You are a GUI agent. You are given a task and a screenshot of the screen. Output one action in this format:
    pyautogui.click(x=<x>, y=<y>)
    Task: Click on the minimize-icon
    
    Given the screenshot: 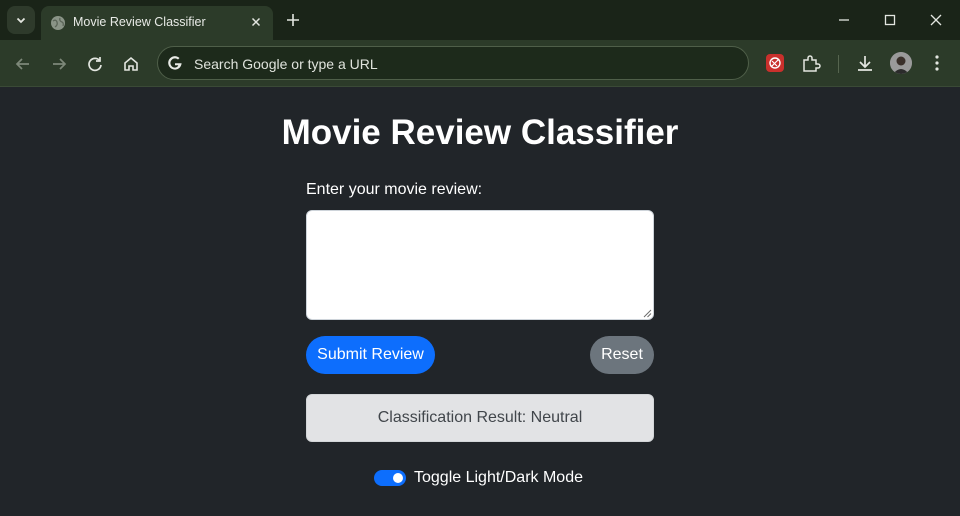 What is the action you would take?
    pyautogui.click(x=844, y=20)
    